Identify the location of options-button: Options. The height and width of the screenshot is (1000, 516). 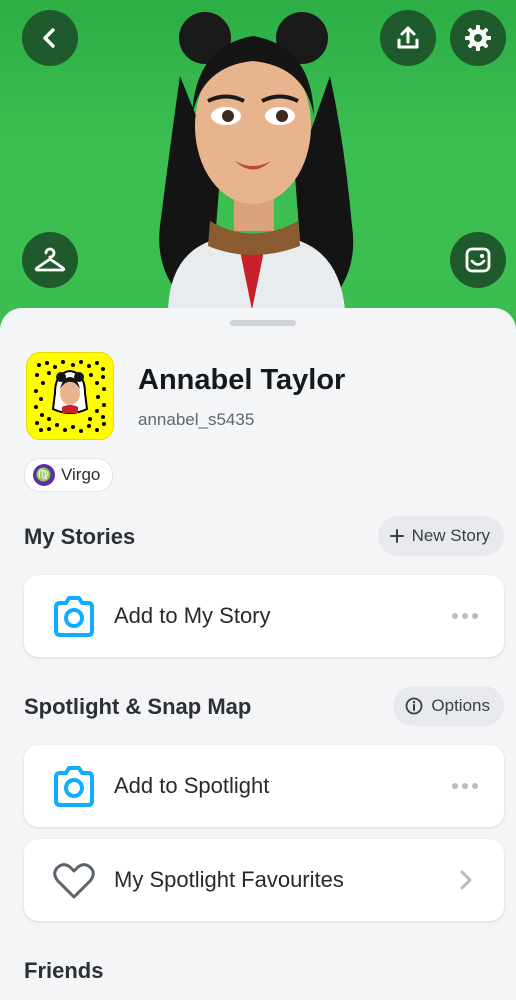
(448, 706).